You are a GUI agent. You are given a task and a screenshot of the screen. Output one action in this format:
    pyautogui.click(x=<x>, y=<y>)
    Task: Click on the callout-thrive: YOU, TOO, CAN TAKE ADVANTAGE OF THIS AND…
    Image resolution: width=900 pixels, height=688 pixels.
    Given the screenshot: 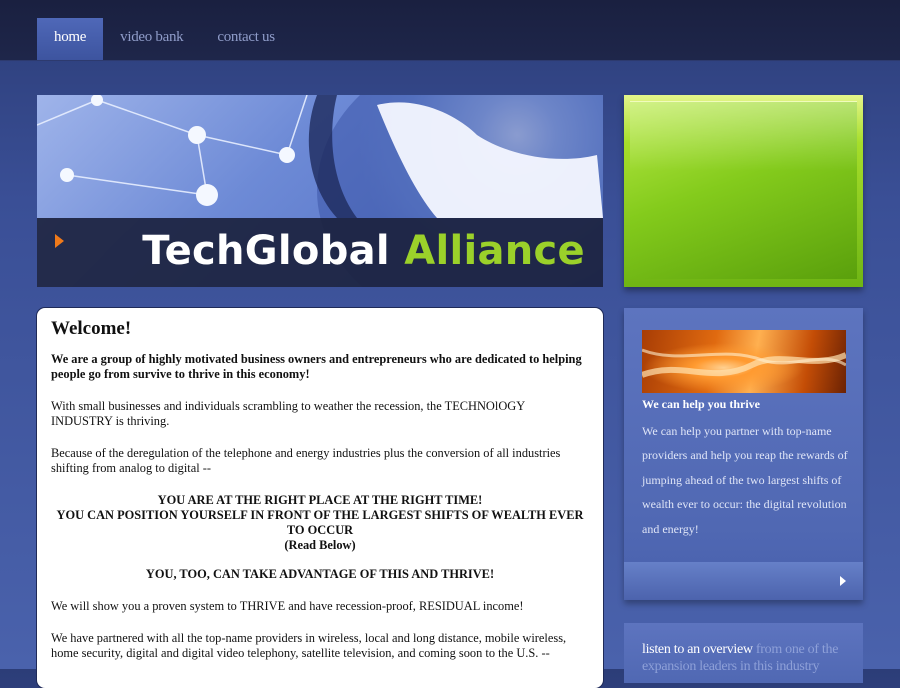 What is the action you would take?
    pyautogui.click(x=320, y=574)
    